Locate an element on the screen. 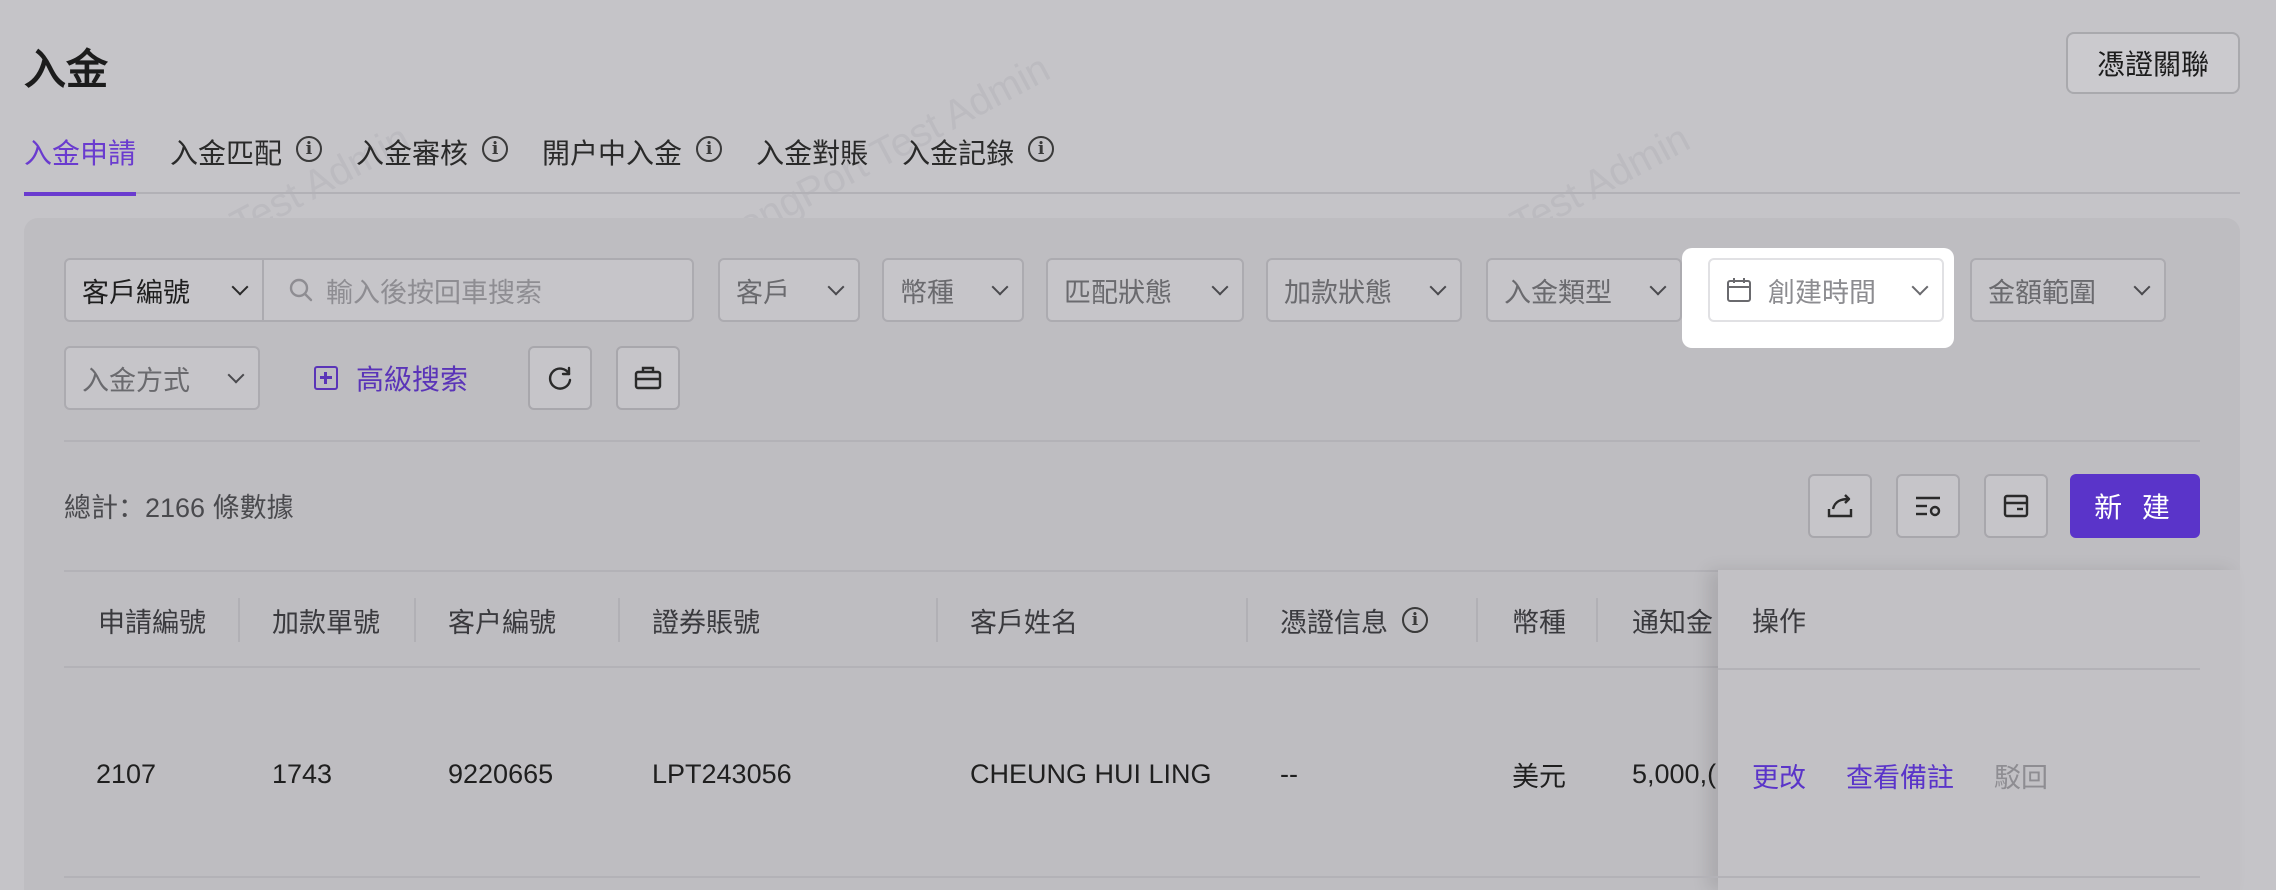 Image resolution: width=2276 pixels, height=890 pixels. new-button: 新 建 is located at coordinates (2135, 506).